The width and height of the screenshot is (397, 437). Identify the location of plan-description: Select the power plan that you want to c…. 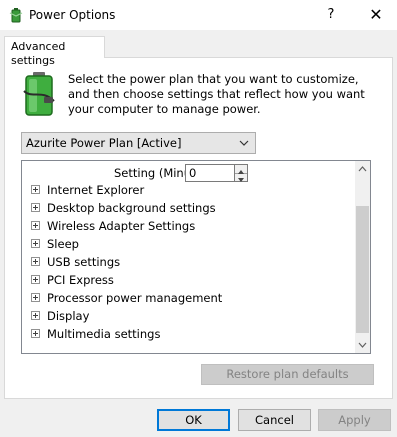
(216, 94).